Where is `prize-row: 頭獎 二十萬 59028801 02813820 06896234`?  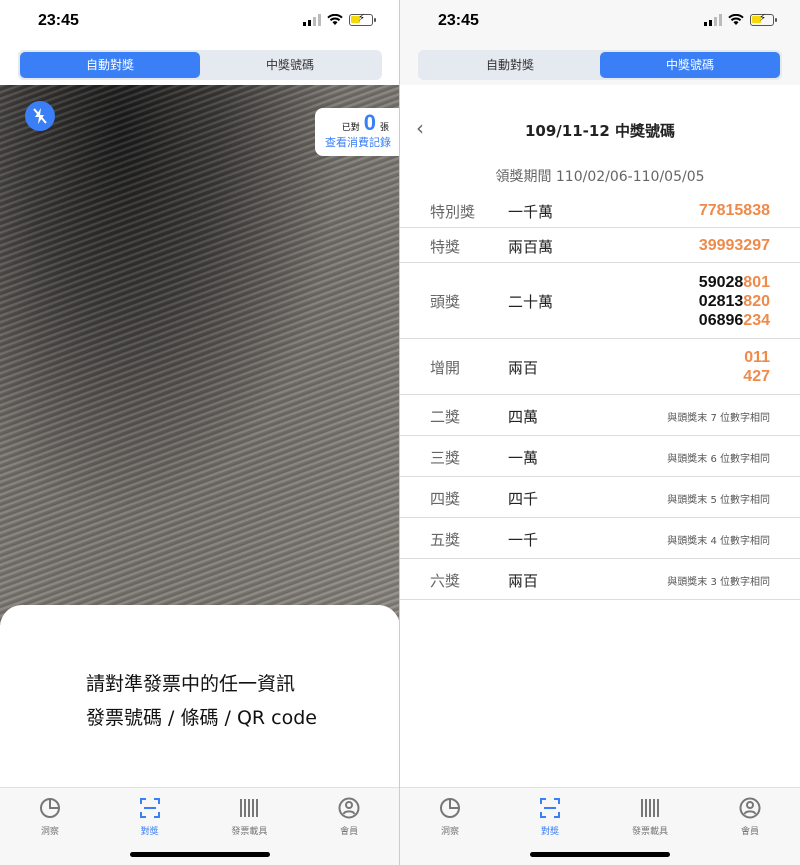
prize-row: 頭獎 二十萬 59028801 02813820 06896234 is located at coordinates (600, 301).